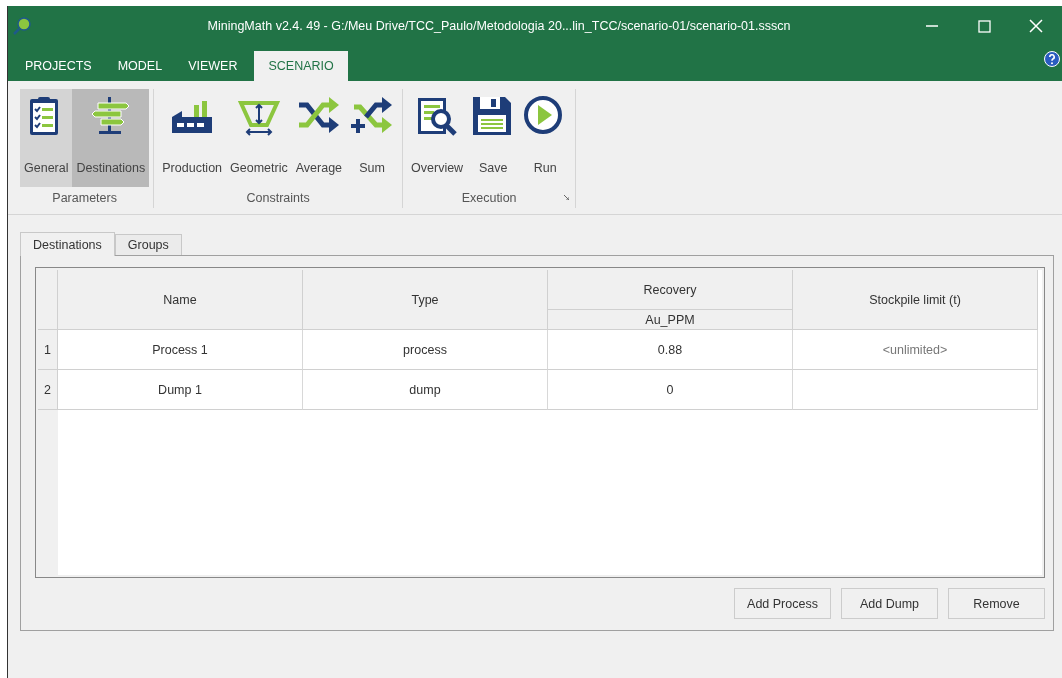 This screenshot has height=678, width=1062. What do you see at coordinates (915, 350) in the screenshot?
I see `table-cell: <unlimited>` at bounding box center [915, 350].